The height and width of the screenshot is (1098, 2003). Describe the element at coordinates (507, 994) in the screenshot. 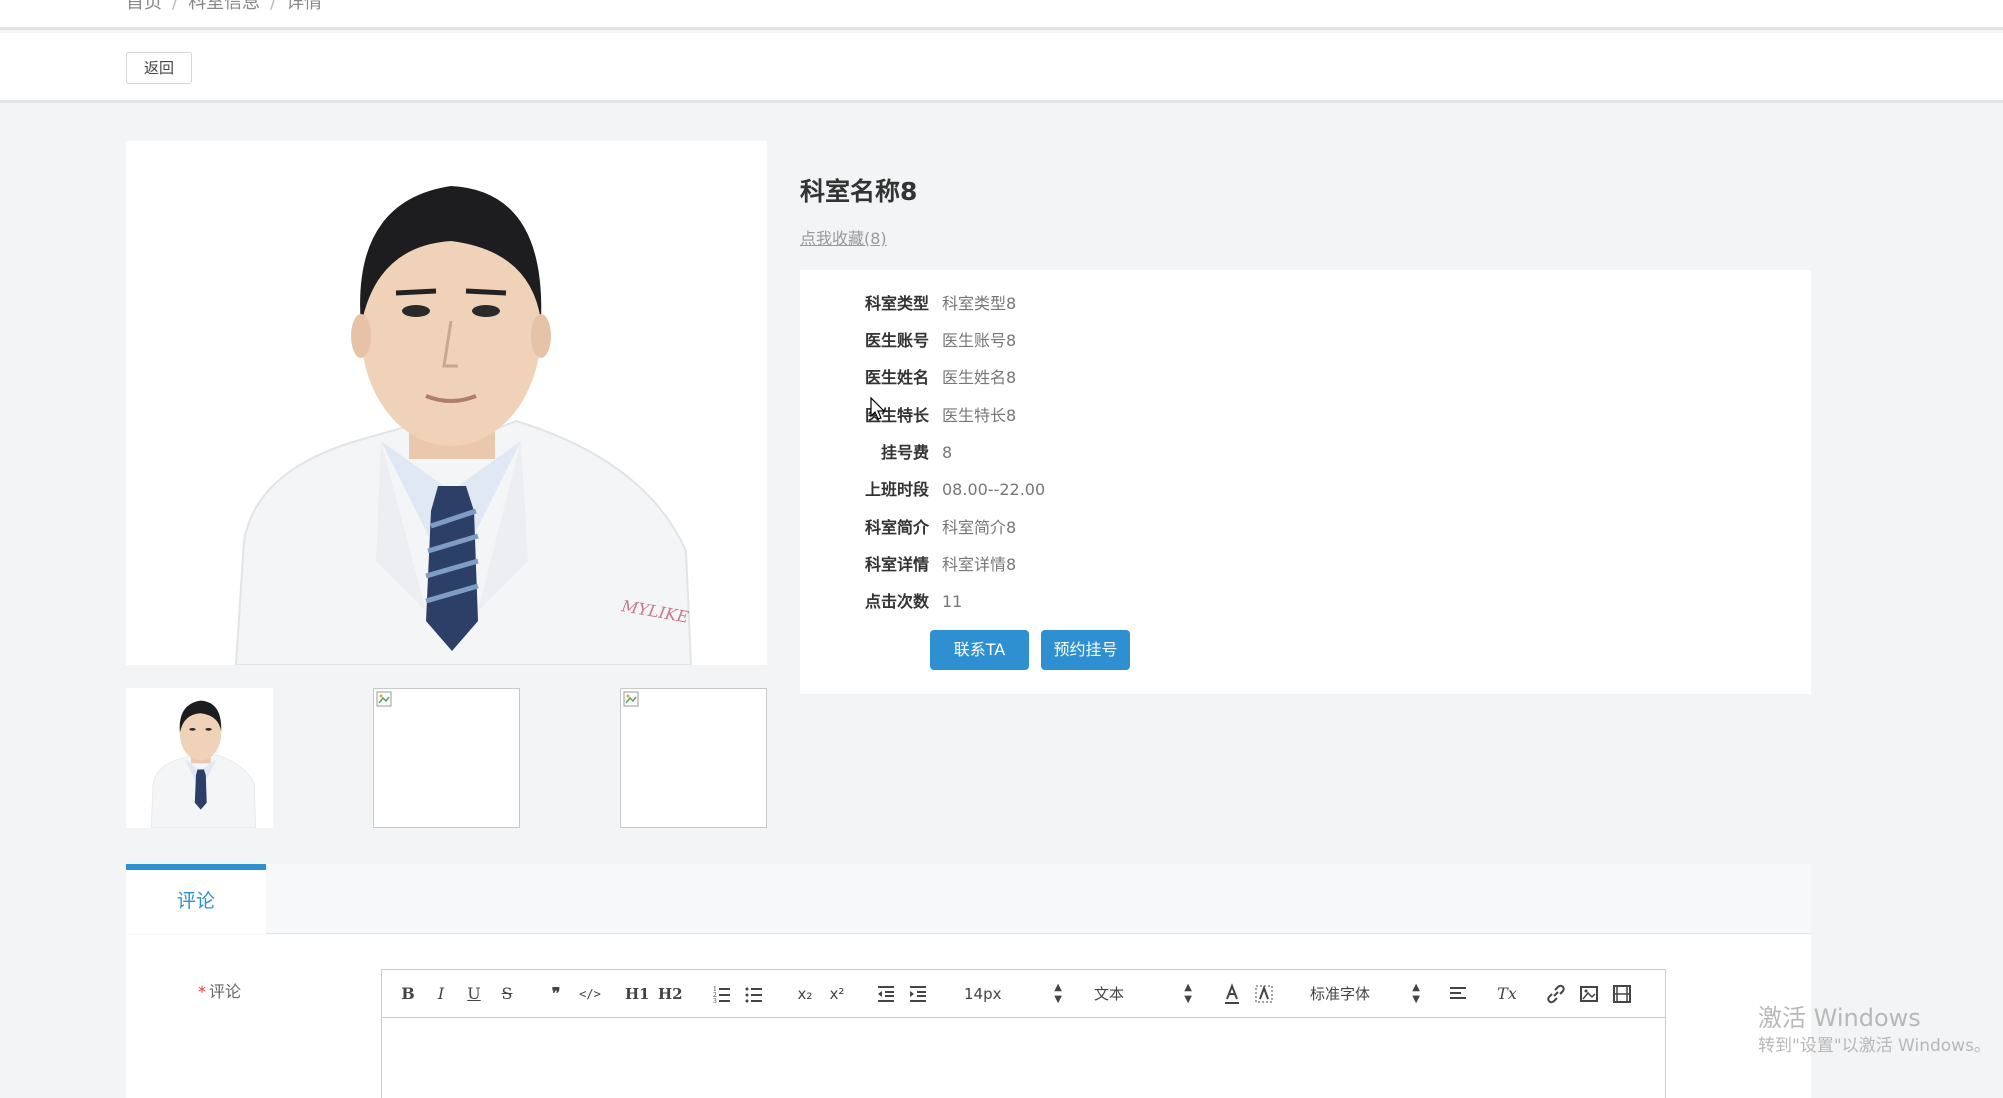

I see `strike-button: S` at that location.